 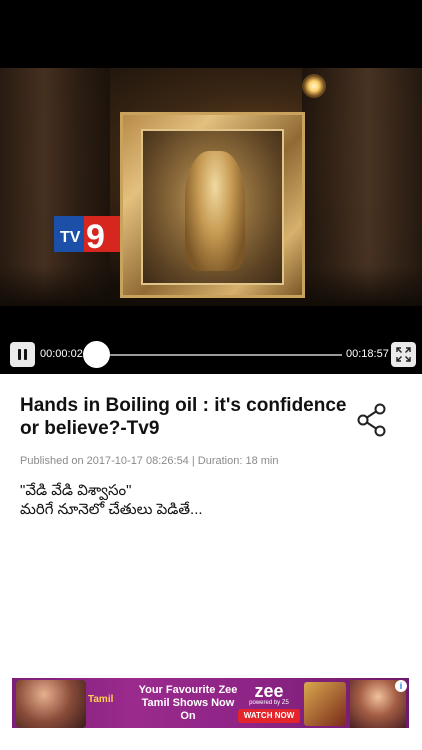 I want to click on shrine-frame, so click(x=212, y=205).